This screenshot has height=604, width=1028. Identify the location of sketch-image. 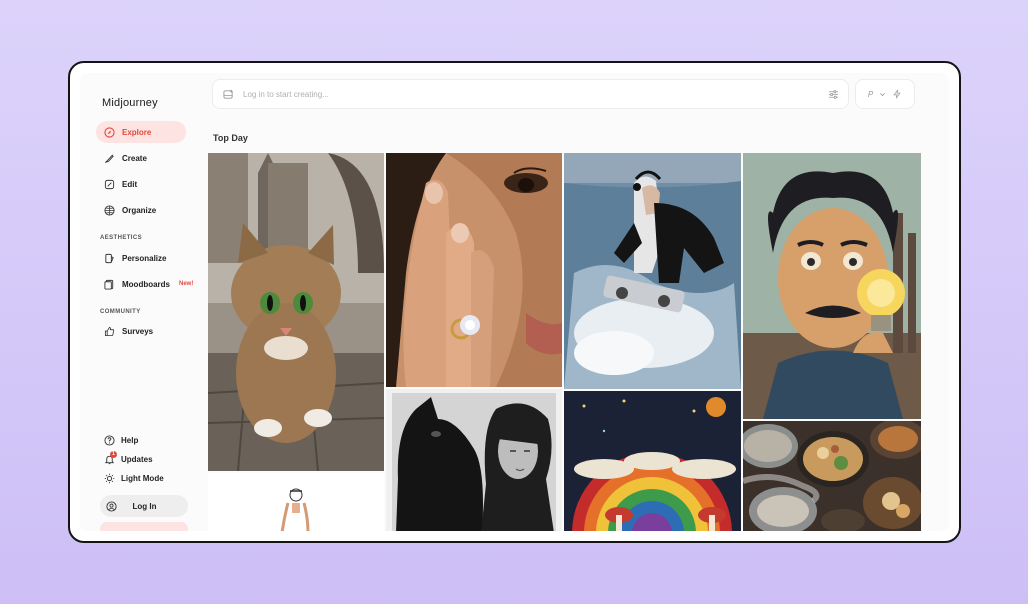
(296, 502).